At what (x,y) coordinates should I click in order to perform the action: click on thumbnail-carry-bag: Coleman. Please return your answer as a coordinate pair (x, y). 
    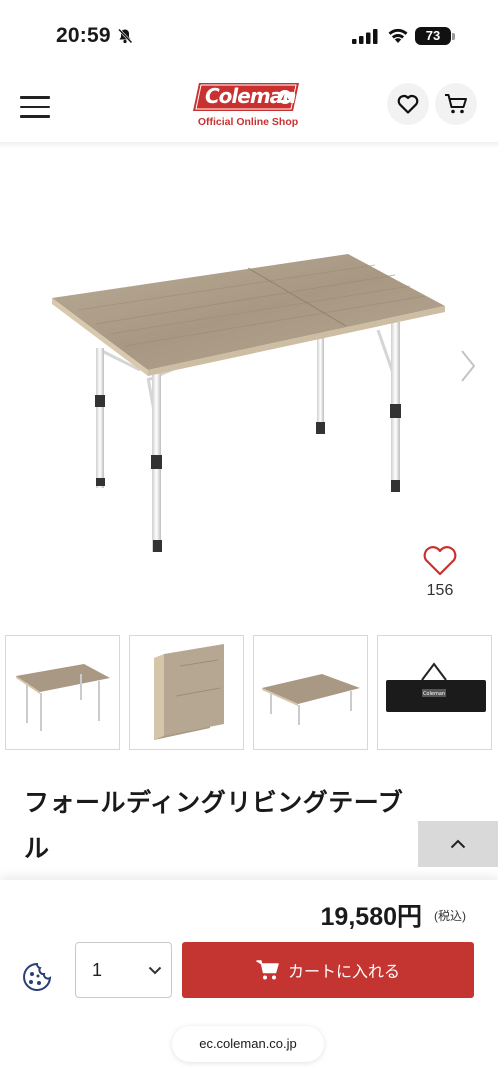
    Looking at the image, I should click on (434, 692).